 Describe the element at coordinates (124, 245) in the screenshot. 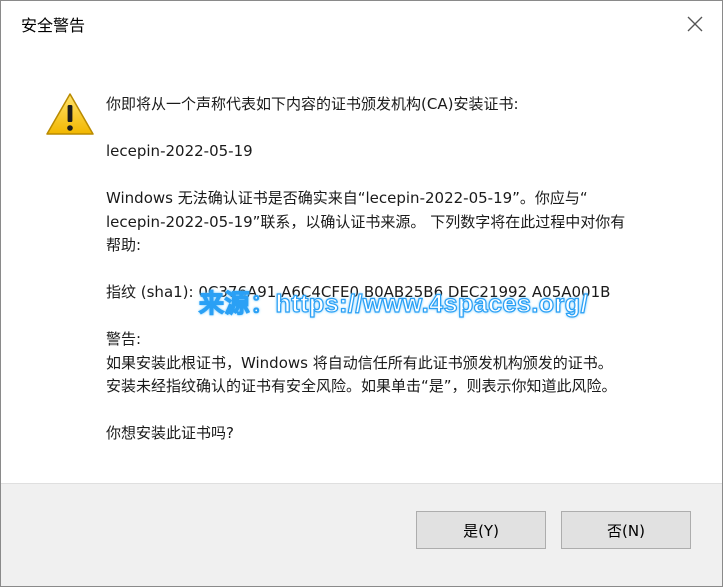

I see `verify-text-line3: 帮助:` at that location.